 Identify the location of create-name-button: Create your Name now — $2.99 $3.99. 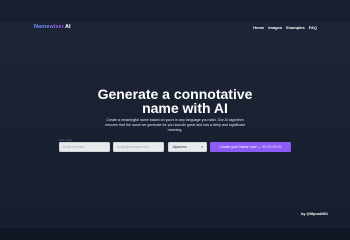
(250, 147).